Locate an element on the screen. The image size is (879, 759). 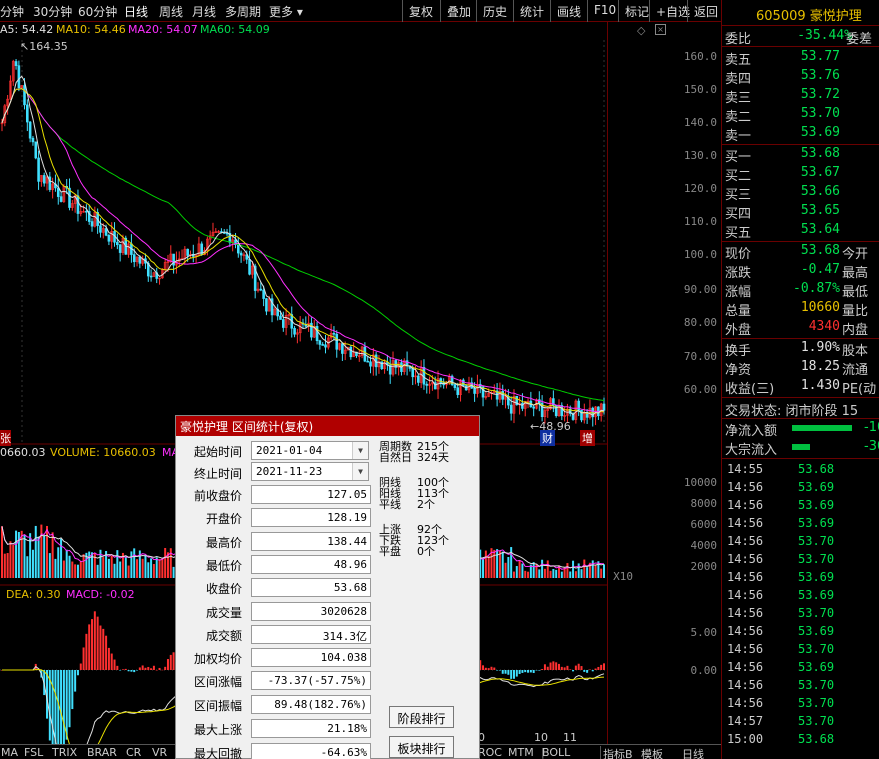
period-1min: 分钟 is located at coordinates (12, 11).